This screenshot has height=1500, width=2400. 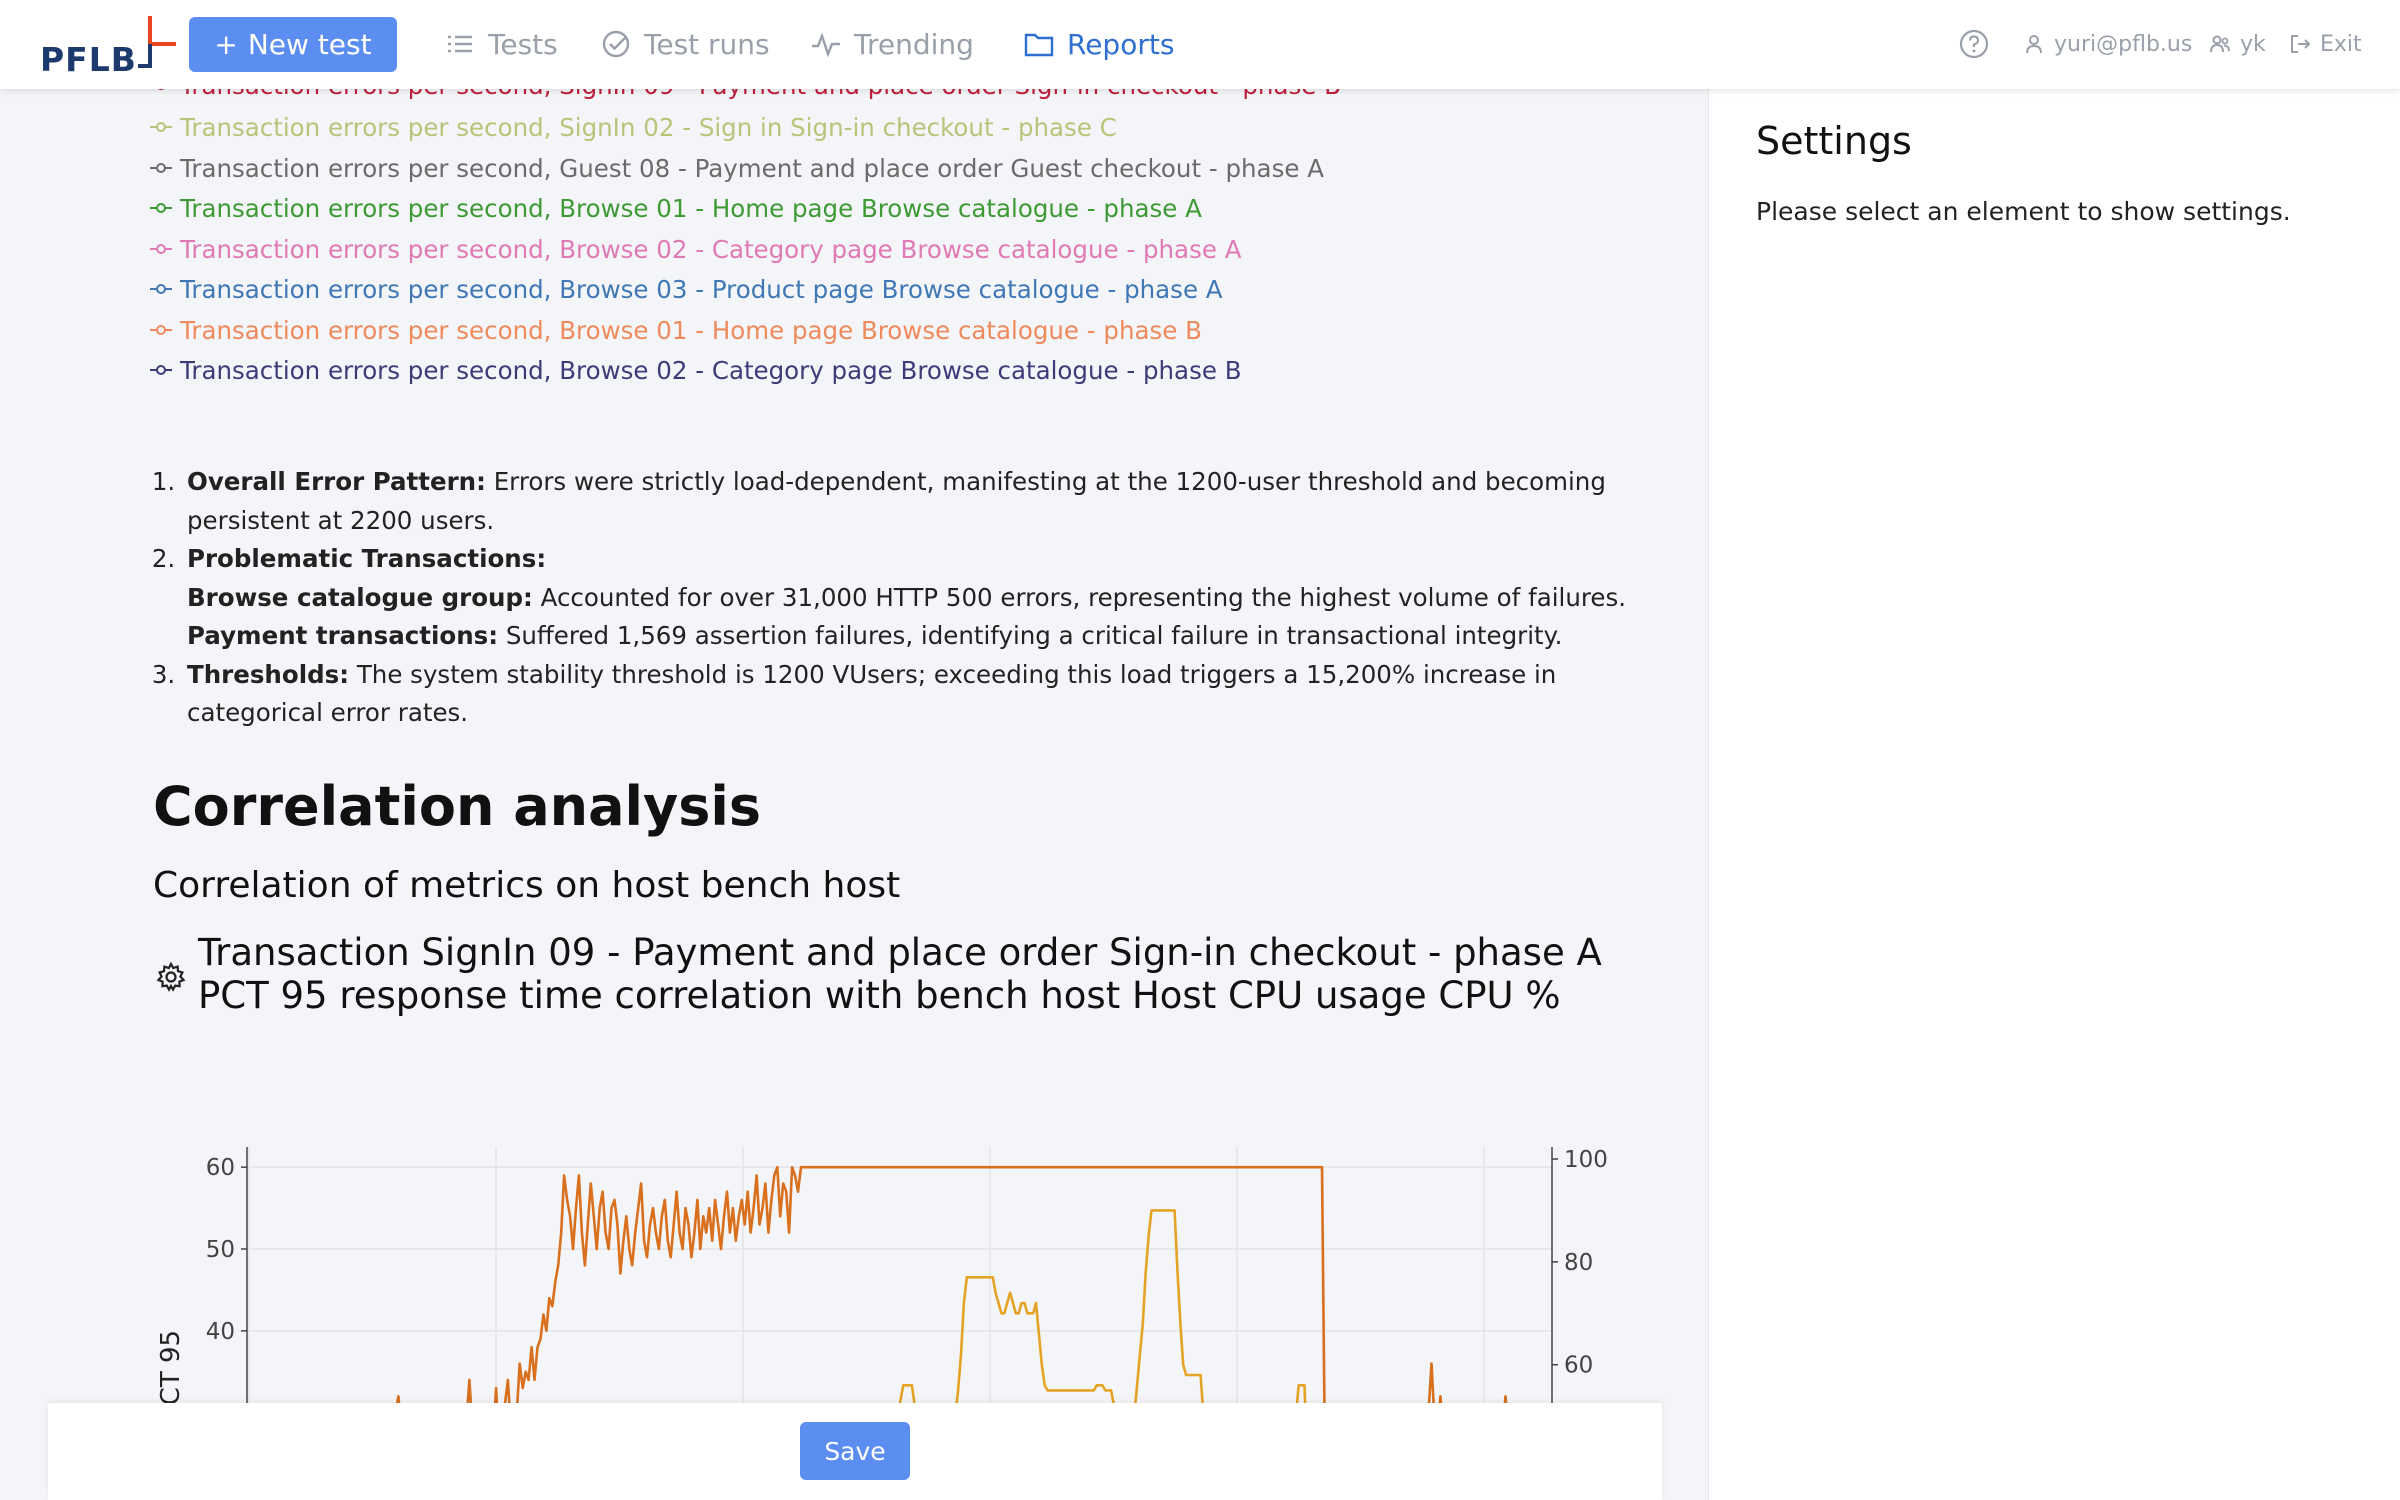 I want to click on finding-subtitle: Browse catalogue group:, so click(x=360, y=597).